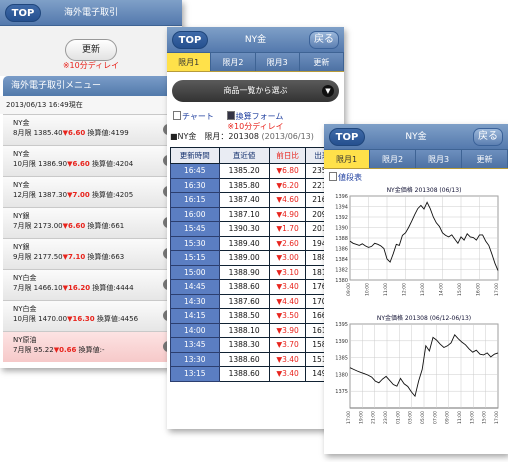  What do you see at coordinates (255, 40) in the screenshot?
I see `quotes-header-bar: TOP NY金 戻る` at bounding box center [255, 40].